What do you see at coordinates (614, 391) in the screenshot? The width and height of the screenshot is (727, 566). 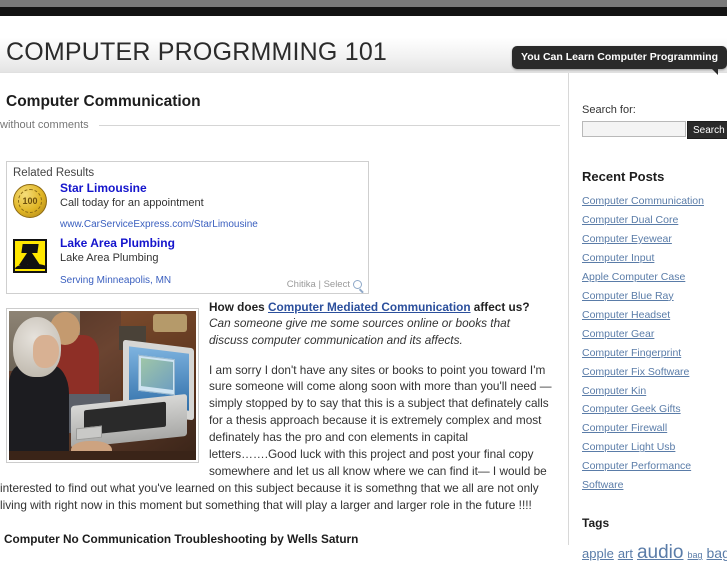 I see `sidebar-recent-post-link: Computer Kin` at bounding box center [614, 391].